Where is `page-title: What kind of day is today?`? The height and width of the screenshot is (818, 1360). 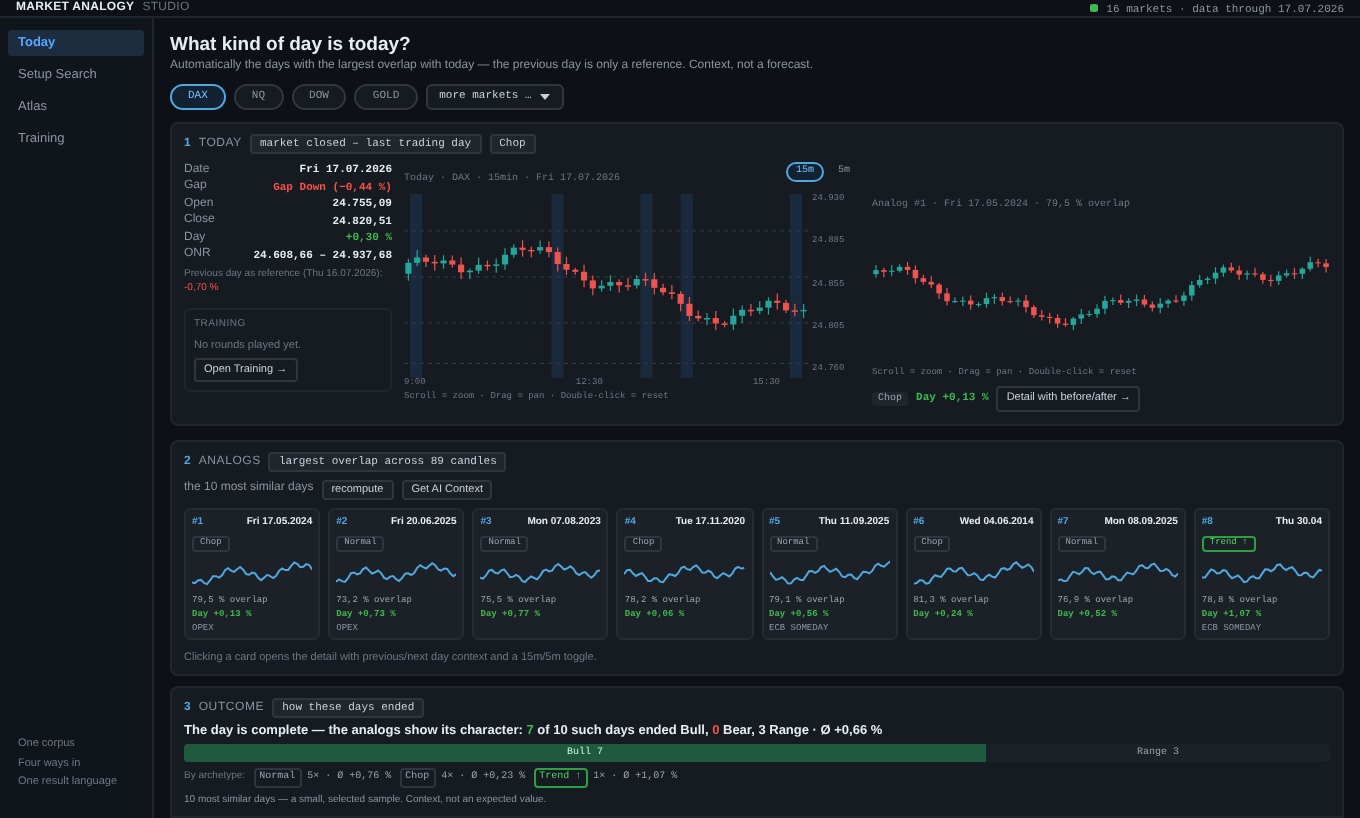 page-title: What kind of day is today? is located at coordinates (291, 46).